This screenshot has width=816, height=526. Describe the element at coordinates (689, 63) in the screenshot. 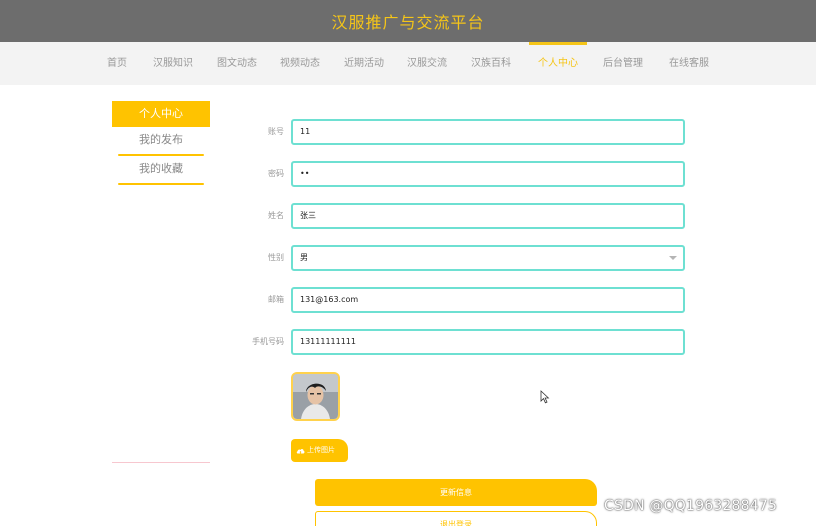

I see `nav-item-online-service: 在线客服` at that location.